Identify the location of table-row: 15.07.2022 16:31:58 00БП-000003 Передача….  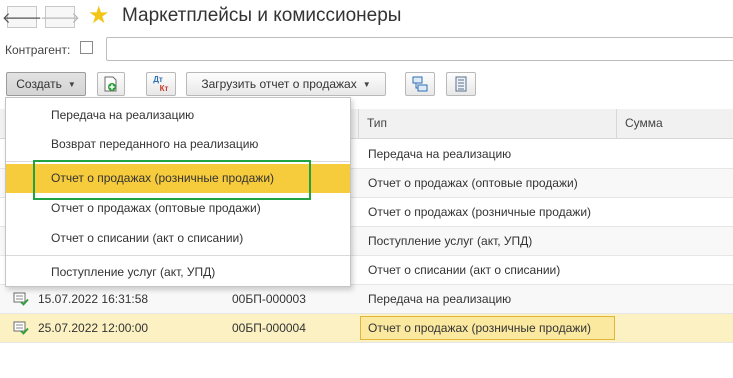
(366, 299).